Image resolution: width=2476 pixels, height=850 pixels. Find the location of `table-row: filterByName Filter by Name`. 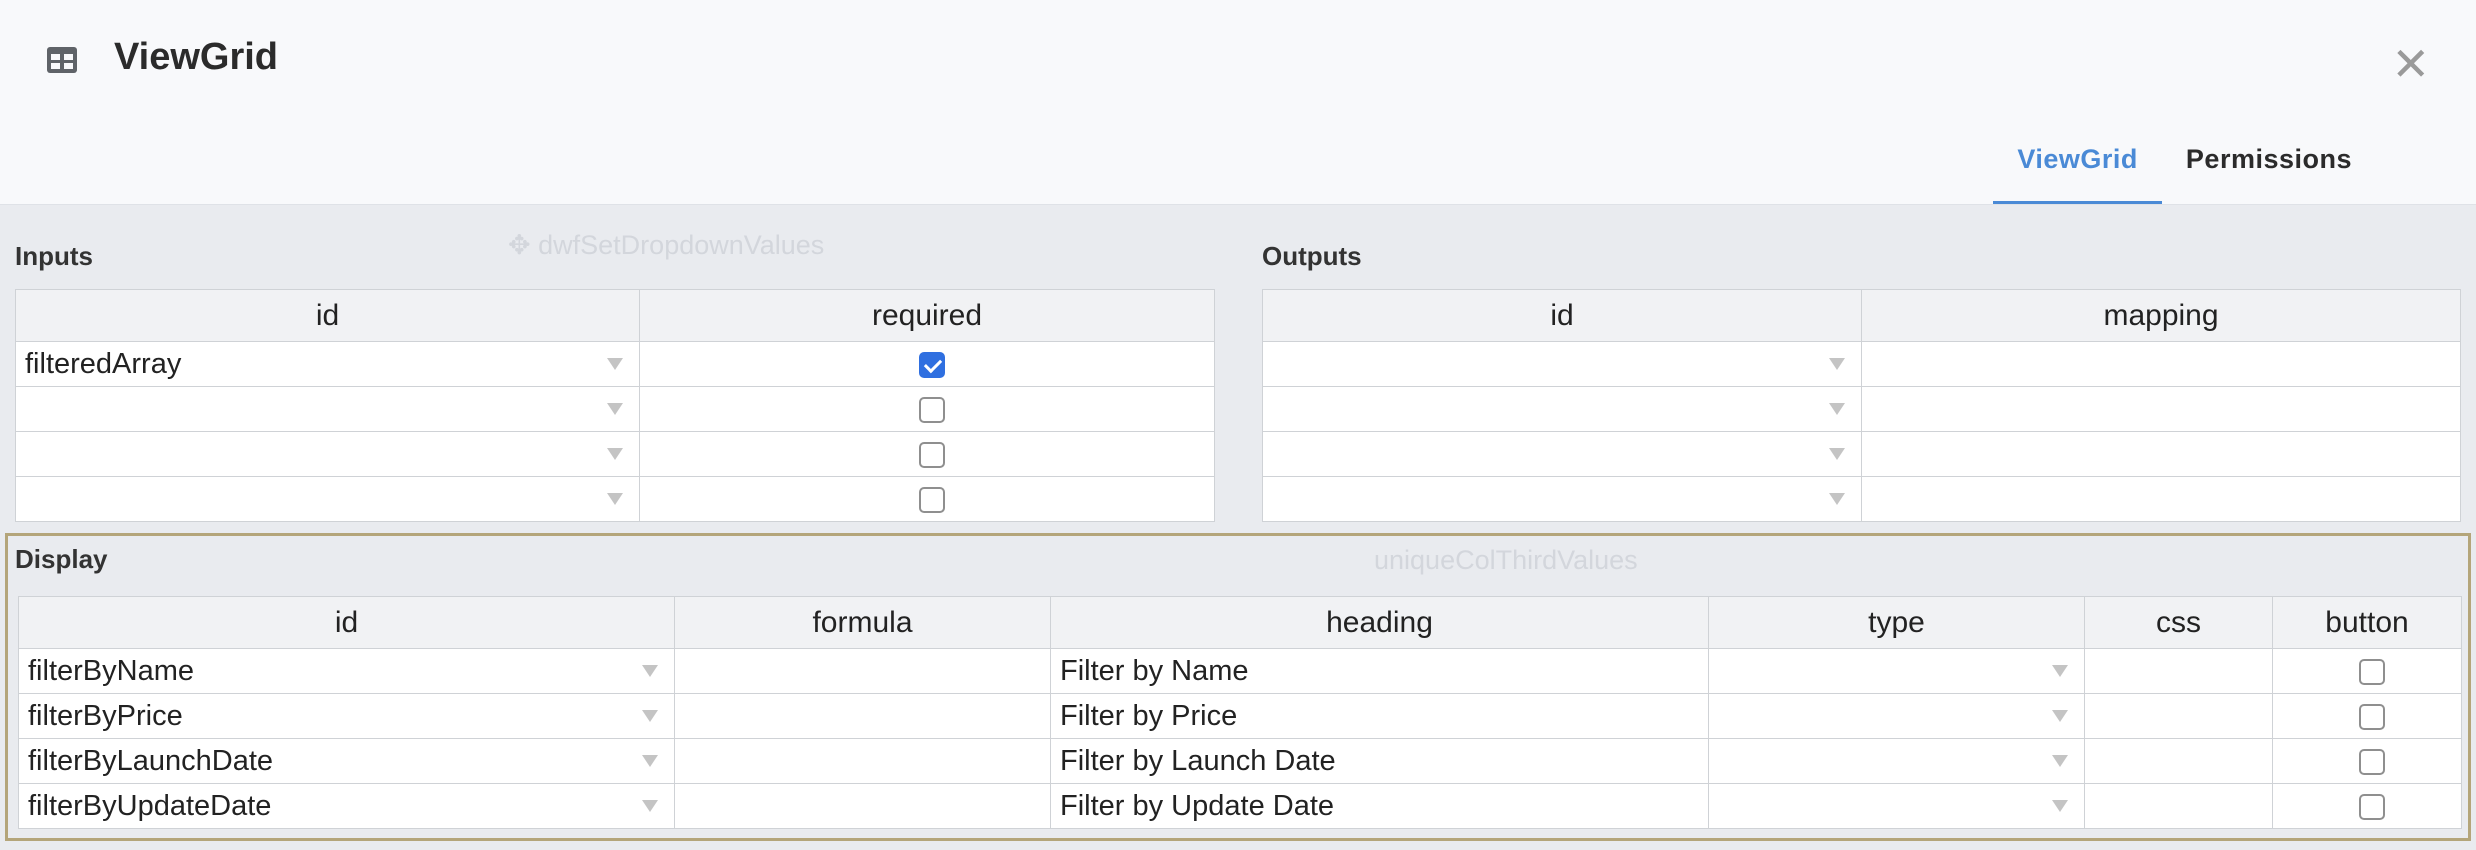

table-row: filterByName Filter by Name is located at coordinates (1240, 671).